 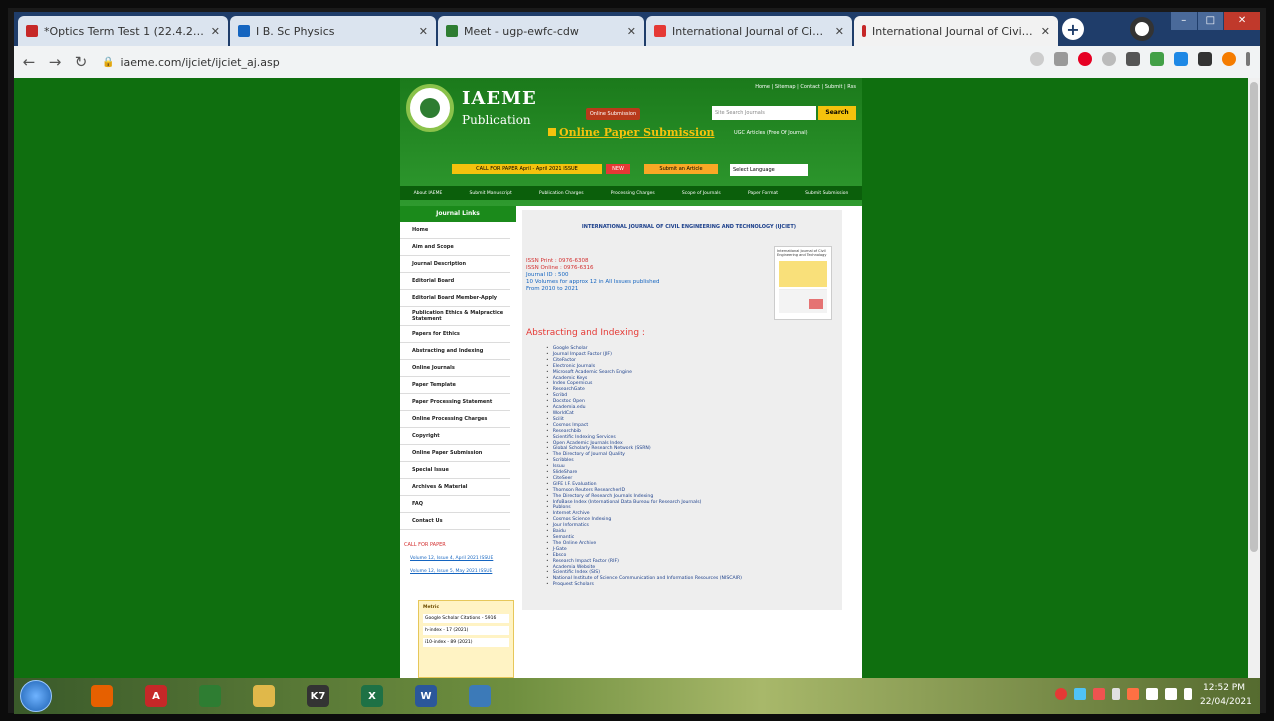 I want to click on start-button, so click(x=36, y=696).